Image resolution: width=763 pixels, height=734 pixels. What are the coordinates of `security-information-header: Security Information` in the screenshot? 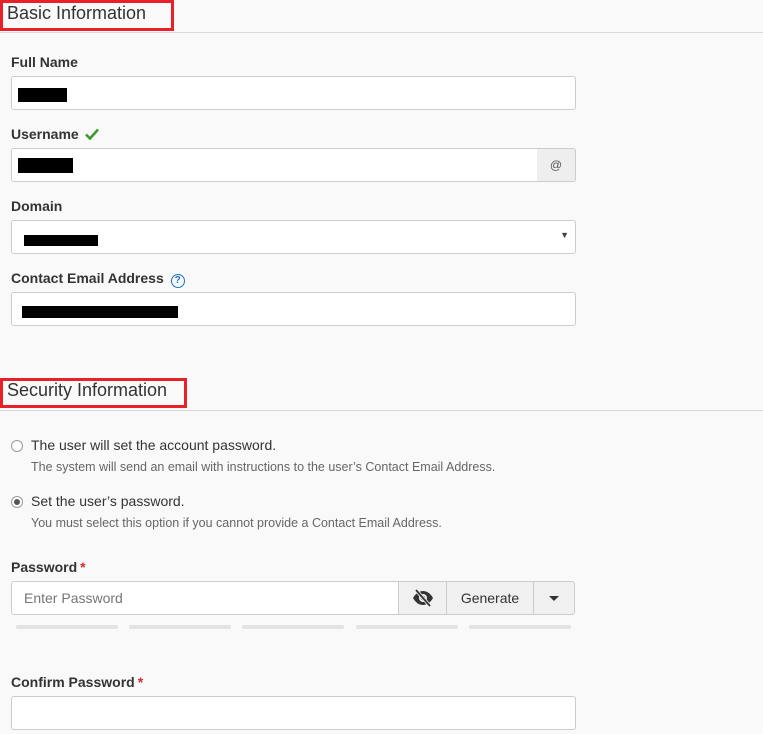 It's located at (381, 394).